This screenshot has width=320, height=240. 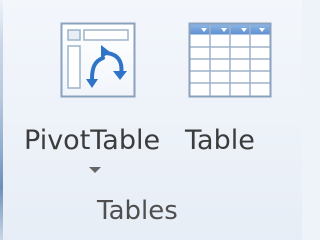 What do you see at coordinates (98, 60) in the screenshot?
I see `pivottable-icon` at bounding box center [98, 60].